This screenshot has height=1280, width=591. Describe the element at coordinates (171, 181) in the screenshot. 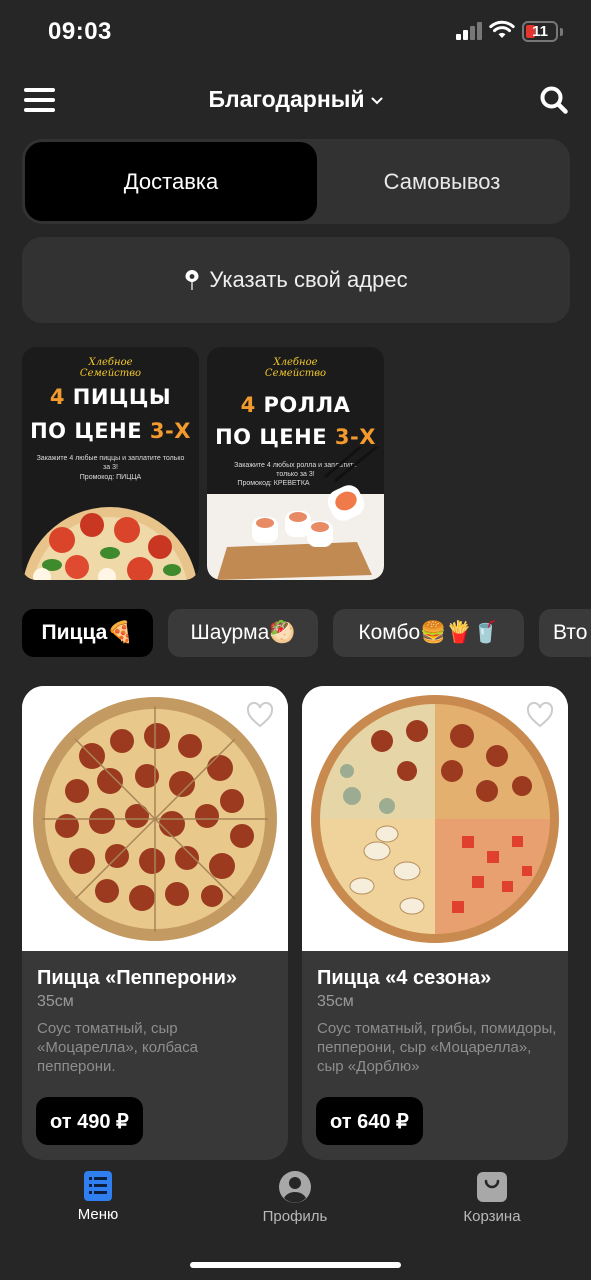

I see `tab-delivery: Доставка` at that location.